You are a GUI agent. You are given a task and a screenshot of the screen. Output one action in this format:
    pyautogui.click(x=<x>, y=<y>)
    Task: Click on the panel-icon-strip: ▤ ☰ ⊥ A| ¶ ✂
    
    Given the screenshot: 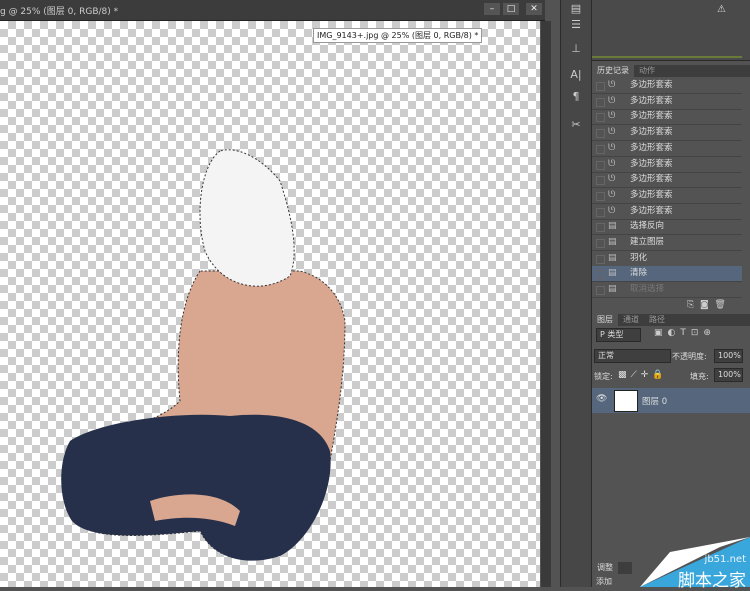 What is the action you would take?
    pyautogui.click(x=576, y=293)
    